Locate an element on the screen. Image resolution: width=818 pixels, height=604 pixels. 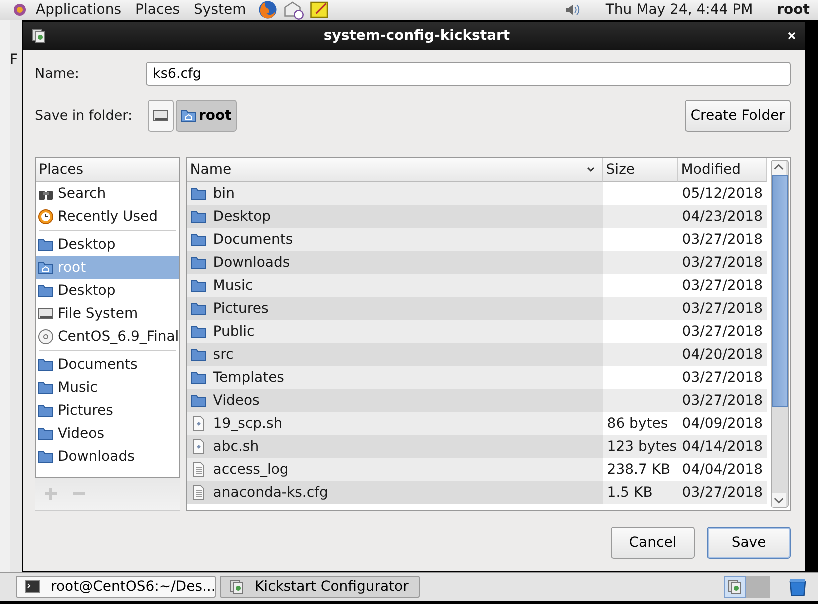
distro-logo-icon is located at coordinates (20, 10).